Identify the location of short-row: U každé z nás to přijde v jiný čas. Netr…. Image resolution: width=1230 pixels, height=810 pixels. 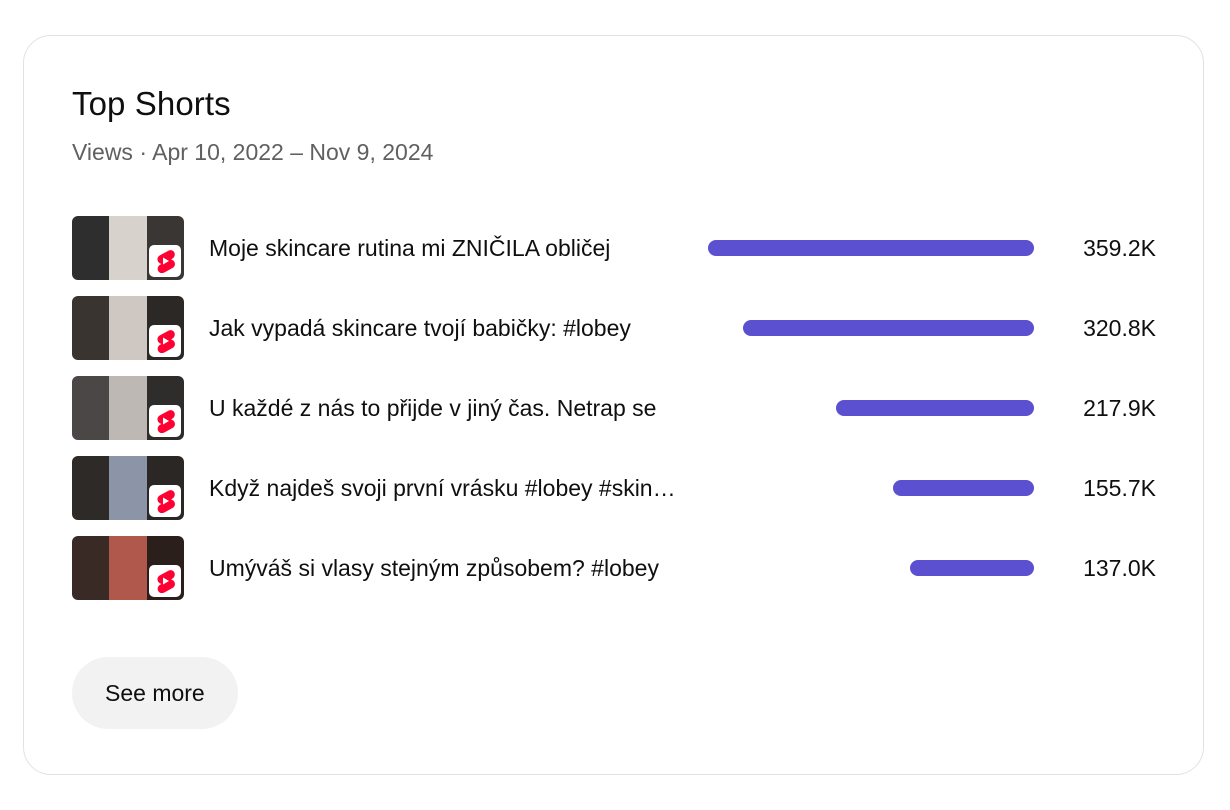
(614, 408).